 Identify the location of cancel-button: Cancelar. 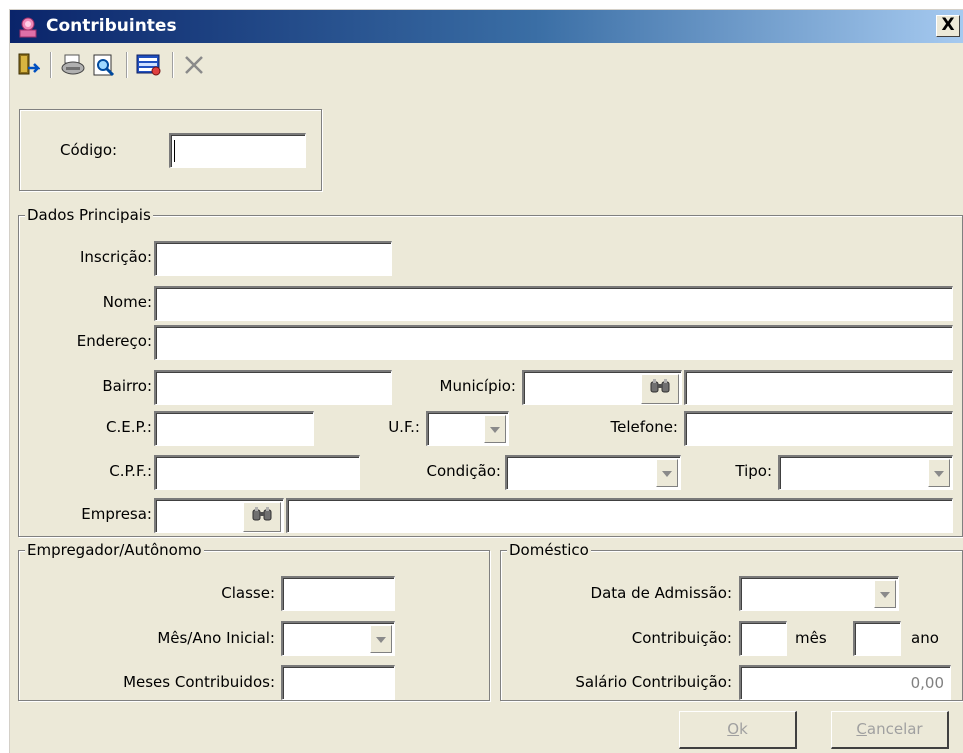
(890, 730).